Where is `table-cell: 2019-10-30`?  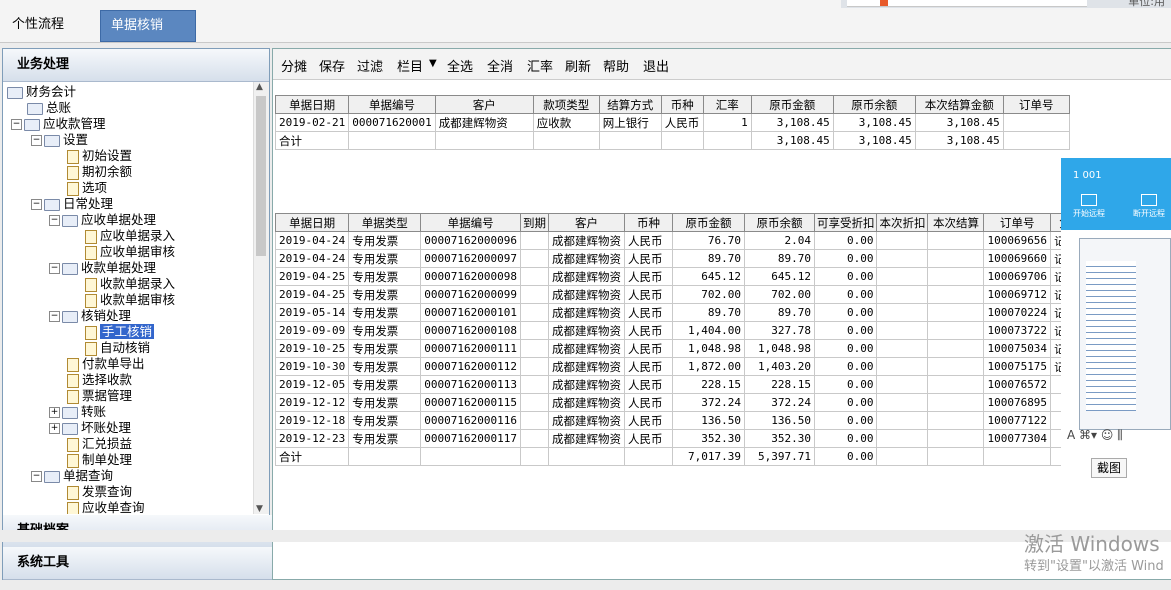 table-cell: 2019-10-30 is located at coordinates (312, 366).